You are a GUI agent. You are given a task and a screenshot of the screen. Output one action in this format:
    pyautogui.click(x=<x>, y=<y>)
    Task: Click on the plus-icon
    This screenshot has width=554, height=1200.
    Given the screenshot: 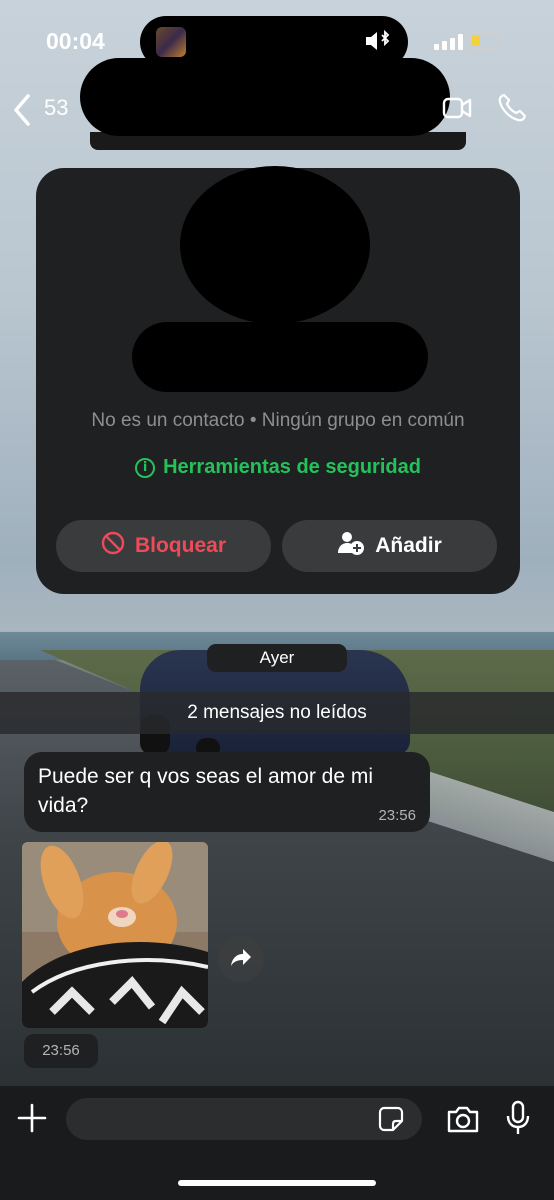 What is the action you would take?
    pyautogui.click(x=32, y=1118)
    